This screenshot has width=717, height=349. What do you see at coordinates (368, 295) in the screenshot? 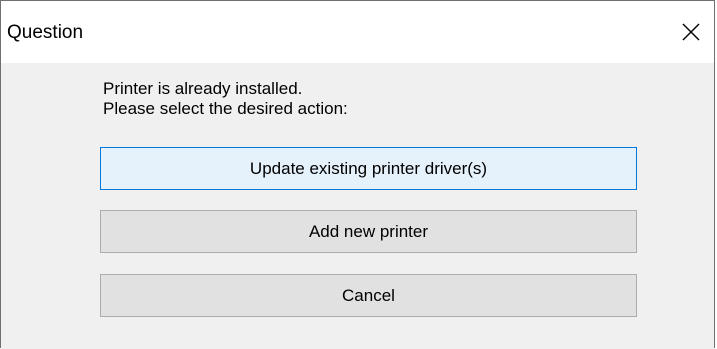
I see `cancel-button: Cancel` at bounding box center [368, 295].